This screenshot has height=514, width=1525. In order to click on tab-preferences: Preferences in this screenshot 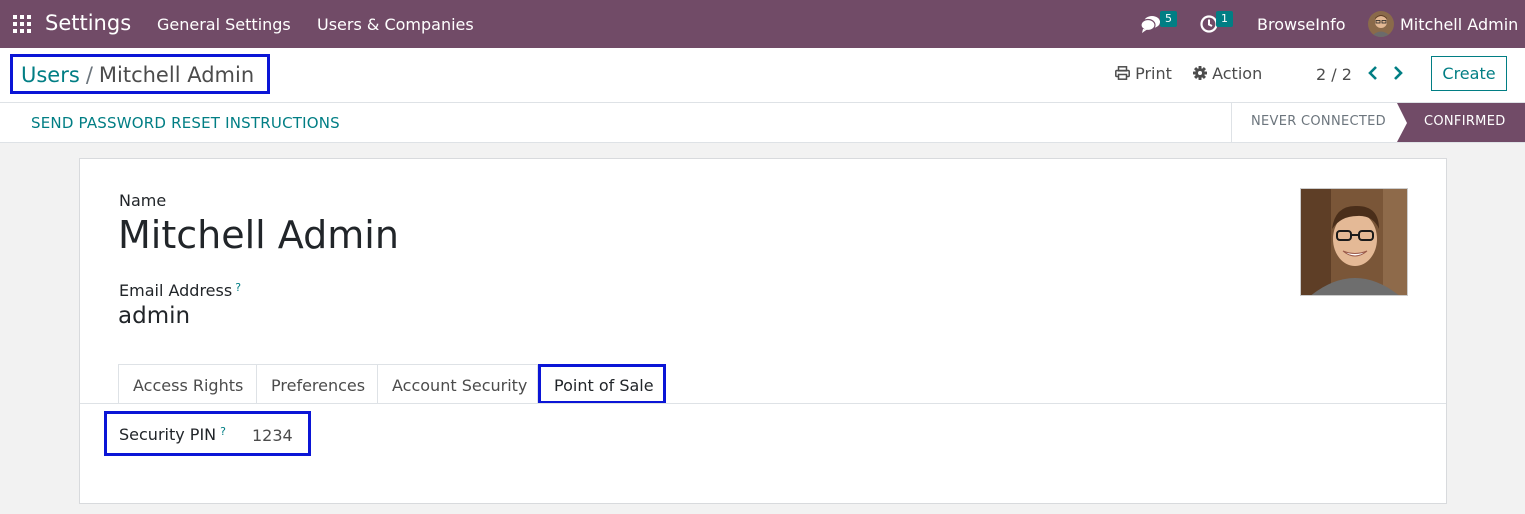, I will do `click(317, 384)`.